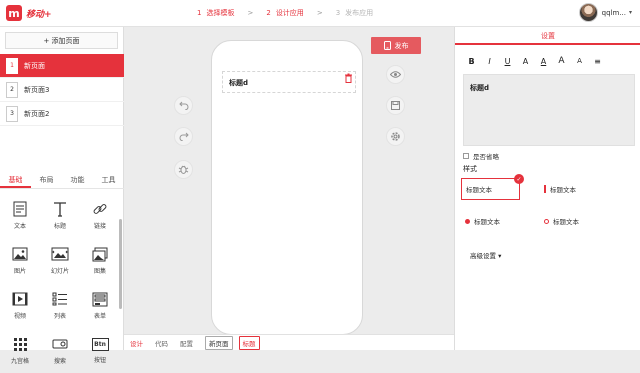 Image resolution: width=640 pixels, height=373 pixels. I want to click on page-label: 新页面2, so click(37, 113).